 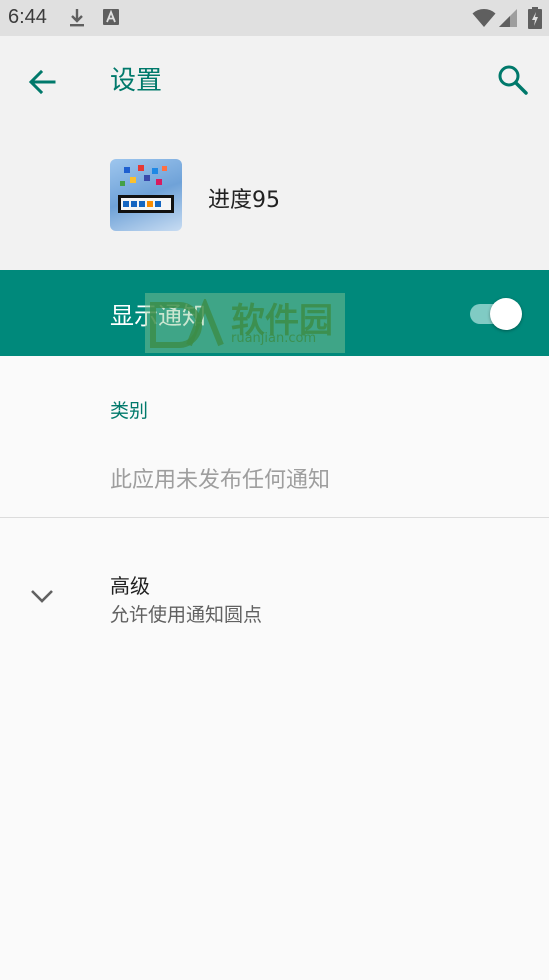 What do you see at coordinates (111, 17) in the screenshot?
I see `a-notification-icon` at bounding box center [111, 17].